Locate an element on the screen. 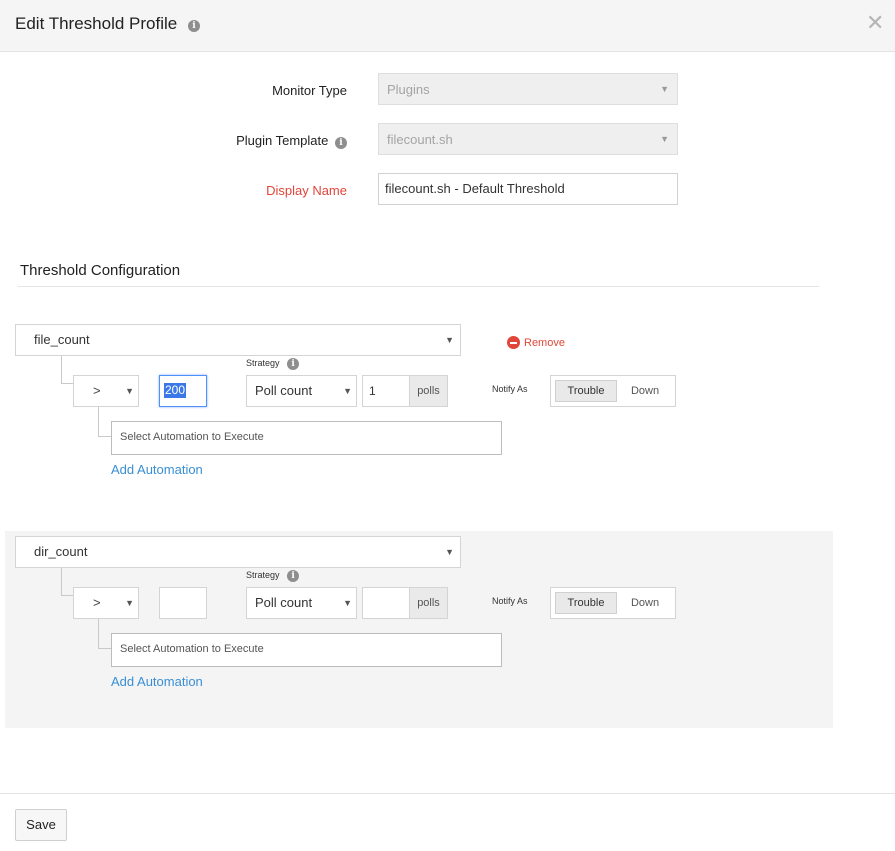 The height and width of the screenshot is (851, 895). threshold-value-input: 200 is located at coordinates (183, 391).